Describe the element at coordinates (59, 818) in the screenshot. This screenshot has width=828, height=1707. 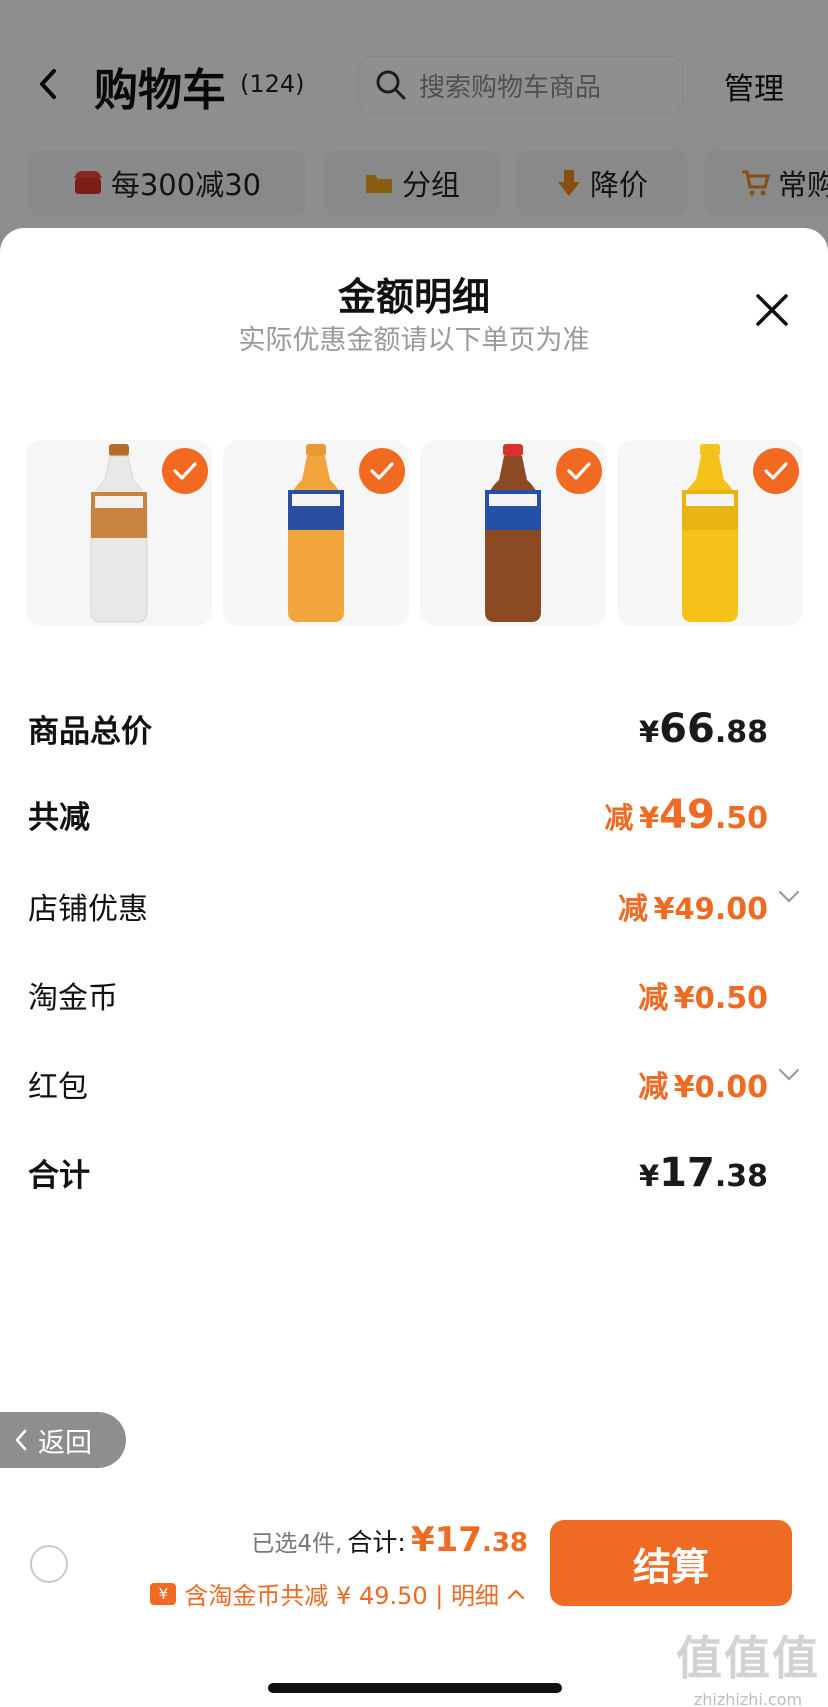
I see `row-label: 共减` at that location.